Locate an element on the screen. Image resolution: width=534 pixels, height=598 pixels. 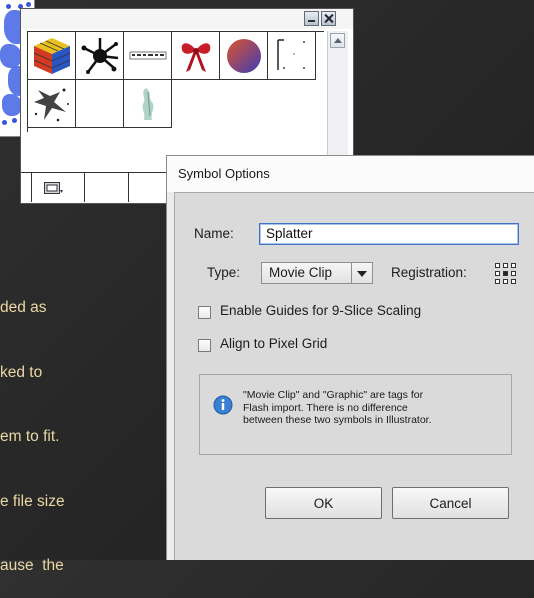
registration-point-selector is located at coordinates (506, 274).